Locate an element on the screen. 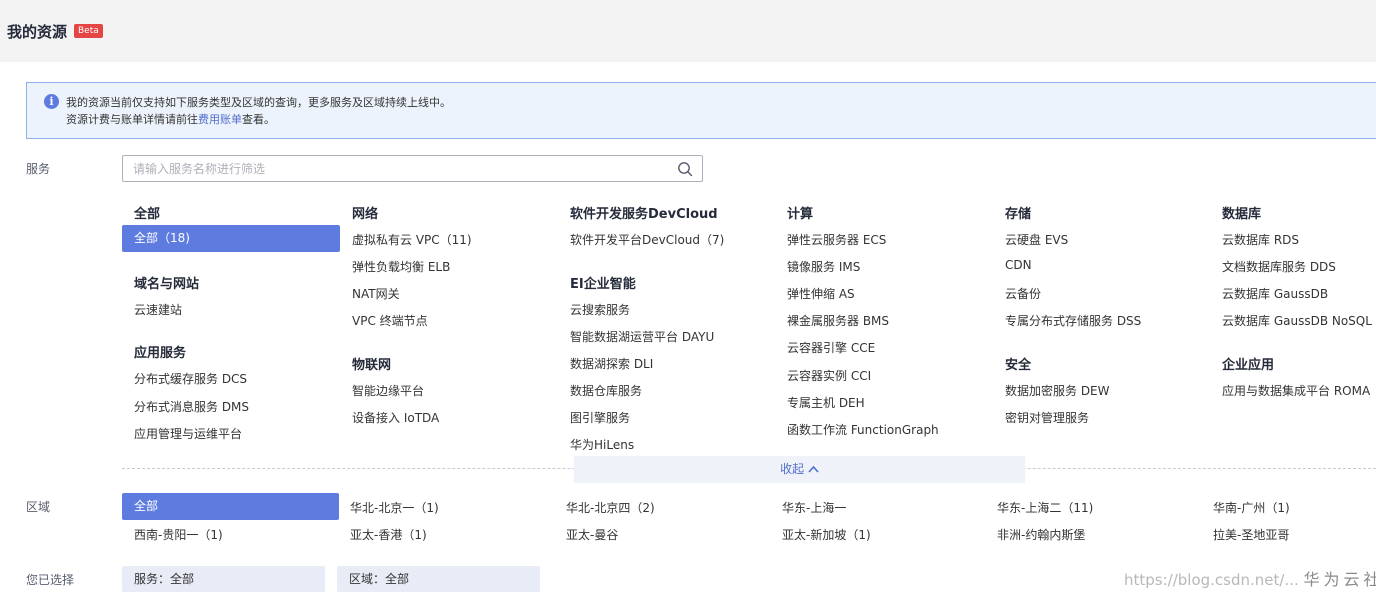 The width and height of the screenshot is (1376, 600). service-item: 文档数据库服务 DDS is located at coordinates (1279, 266).